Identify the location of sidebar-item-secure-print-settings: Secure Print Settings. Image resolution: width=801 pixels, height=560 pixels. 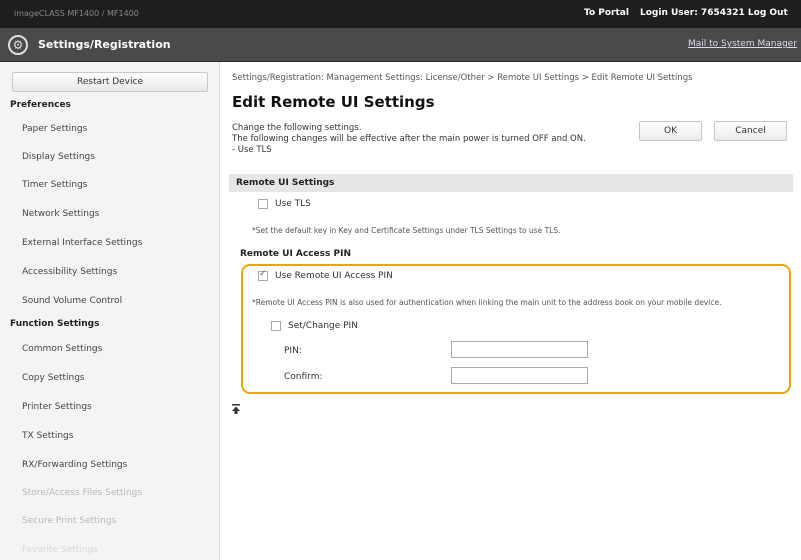
(69, 521).